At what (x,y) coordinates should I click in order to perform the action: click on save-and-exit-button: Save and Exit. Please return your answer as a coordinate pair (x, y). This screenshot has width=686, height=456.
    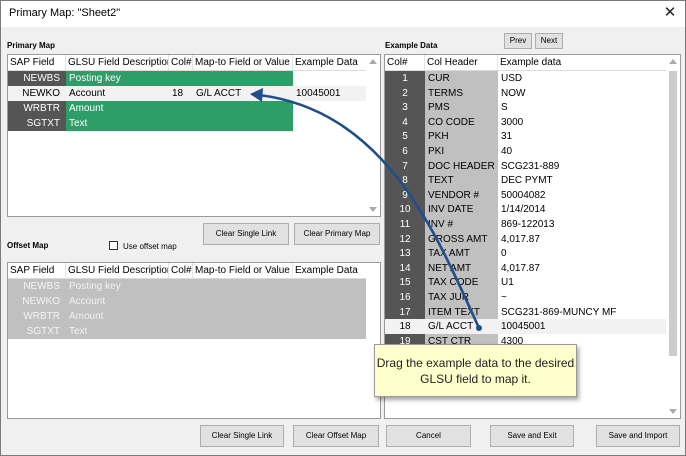
    Looking at the image, I should click on (532, 436).